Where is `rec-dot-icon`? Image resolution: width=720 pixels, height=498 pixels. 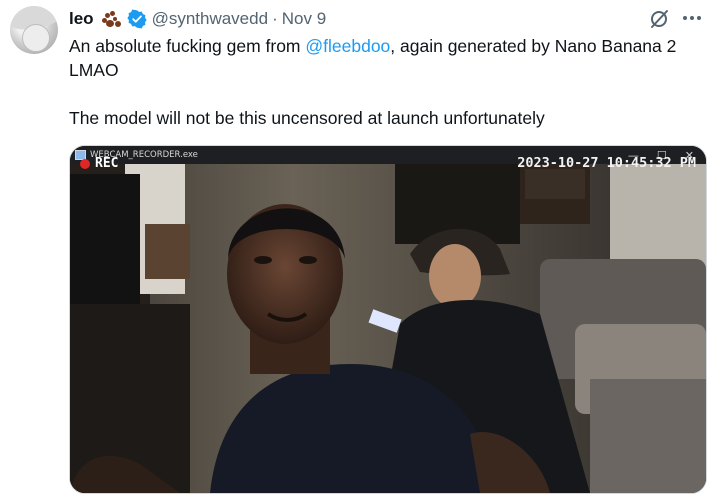
rec-dot-icon is located at coordinates (85, 163).